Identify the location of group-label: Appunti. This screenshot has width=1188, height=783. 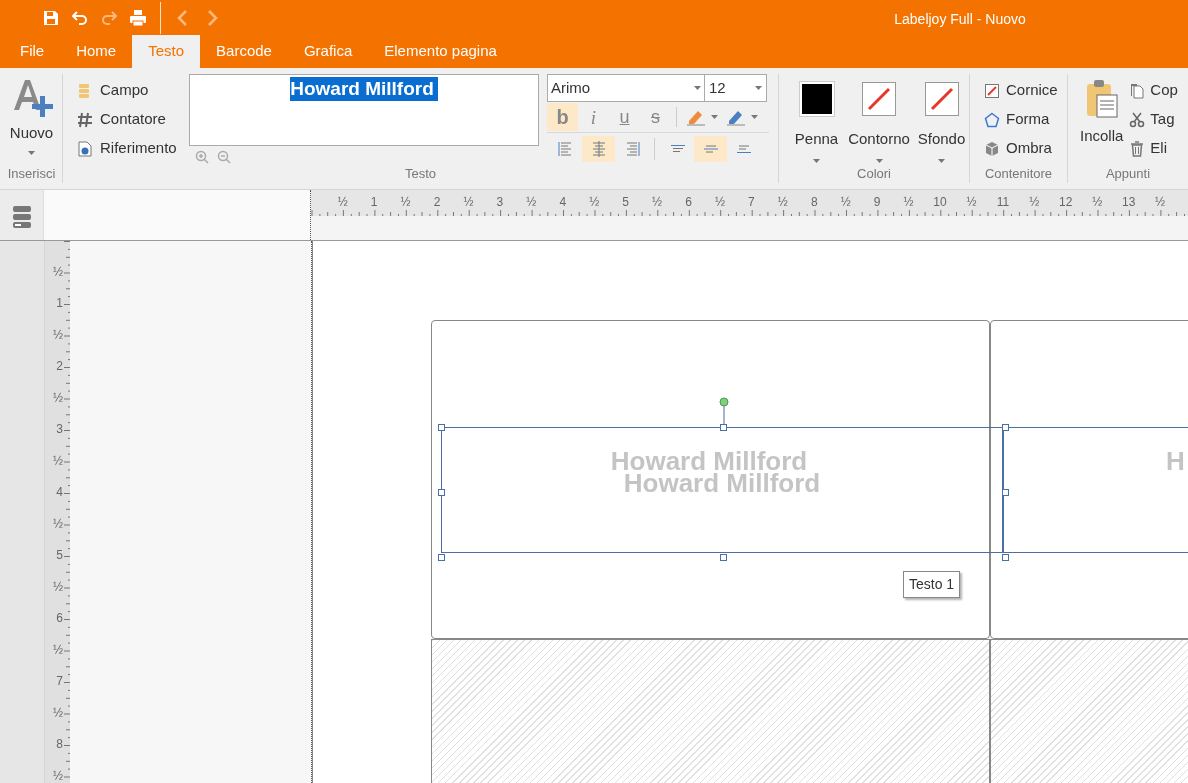
(1128, 173).